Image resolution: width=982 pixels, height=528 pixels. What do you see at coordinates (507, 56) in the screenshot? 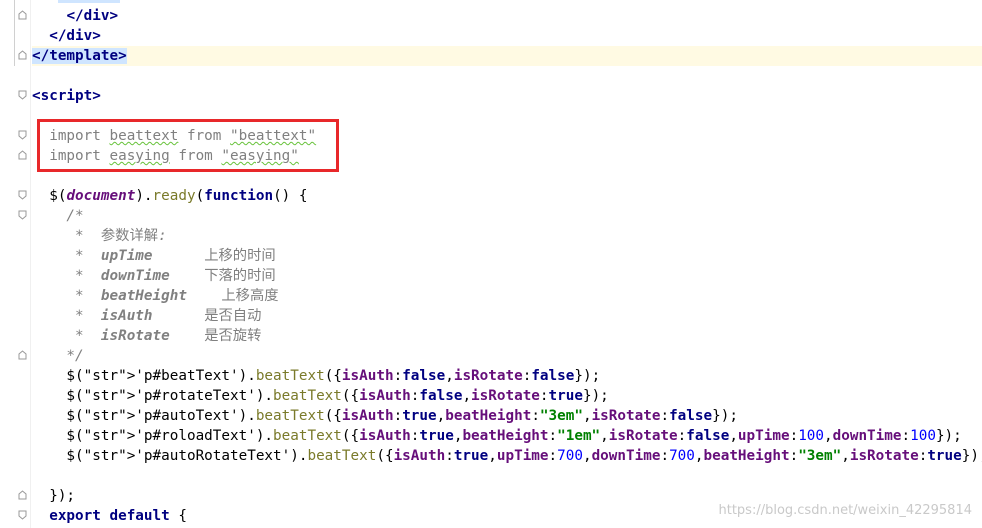
I see `code-line-current: </template>` at bounding box center [507, 56].